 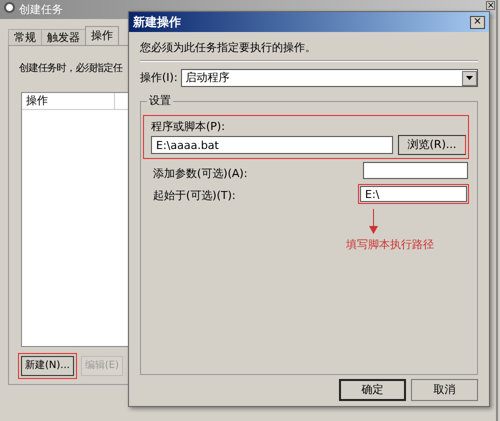 I want to click on column-header: 操作, so click(x=68, y=101).